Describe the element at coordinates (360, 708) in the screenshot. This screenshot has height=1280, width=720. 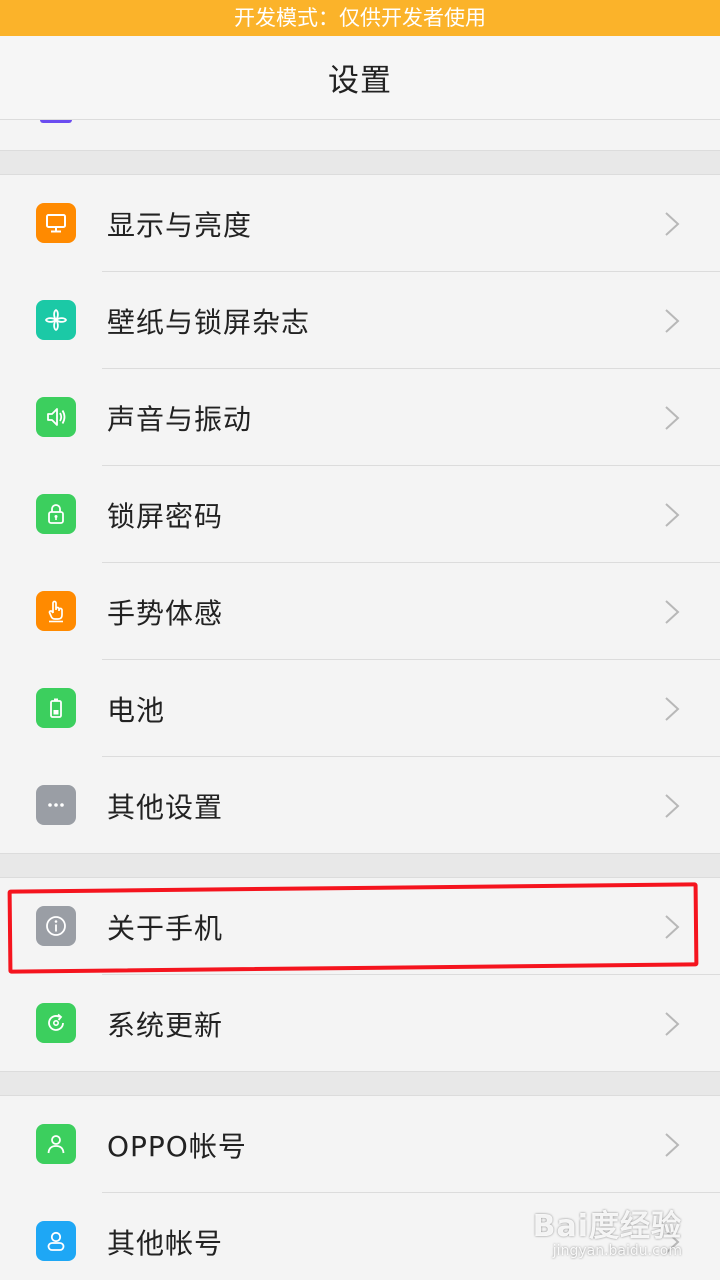
I see `settings-item-battery: 电池` at that location.